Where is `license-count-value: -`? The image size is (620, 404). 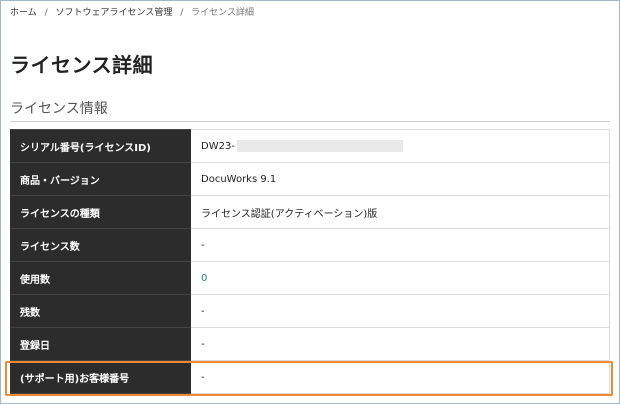 license-count-value: - is located at coordinates (400, 245).